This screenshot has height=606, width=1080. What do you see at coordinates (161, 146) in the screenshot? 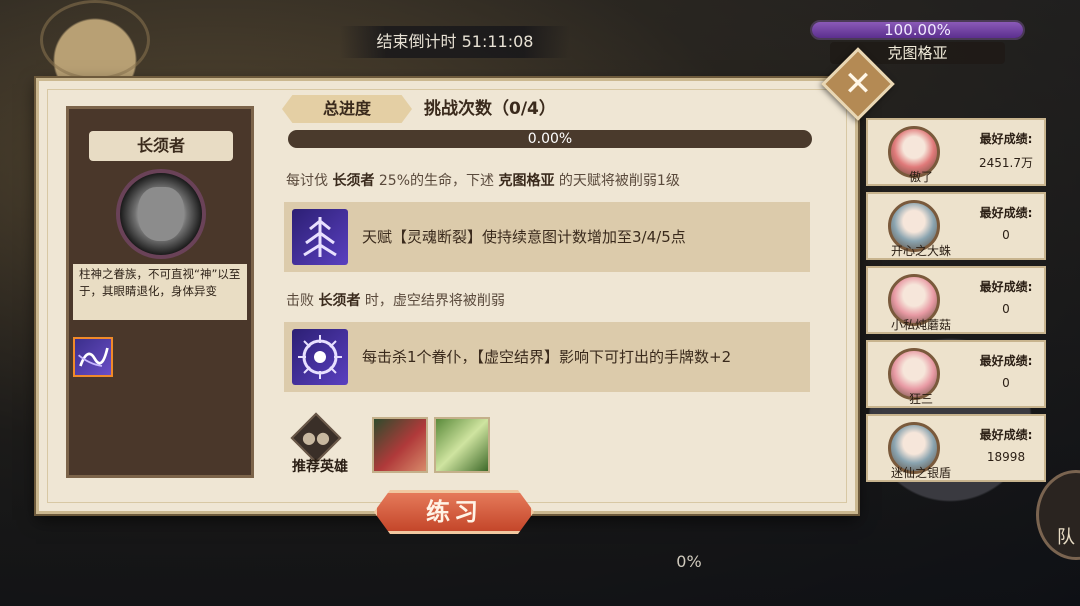
I see `boss-name: 长须者` at bounding box center [161, 146].